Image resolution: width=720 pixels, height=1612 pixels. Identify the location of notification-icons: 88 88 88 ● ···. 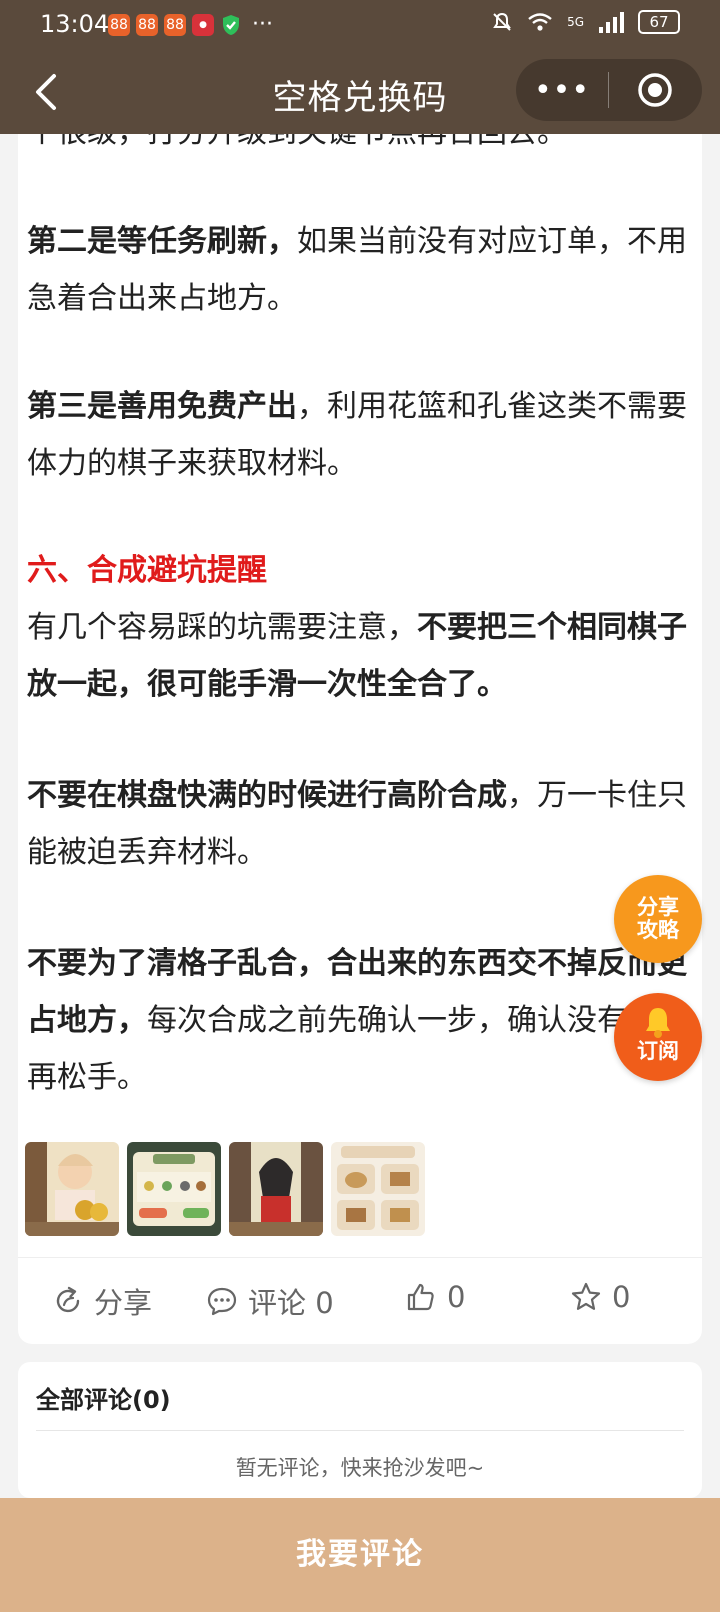
(190, 24).